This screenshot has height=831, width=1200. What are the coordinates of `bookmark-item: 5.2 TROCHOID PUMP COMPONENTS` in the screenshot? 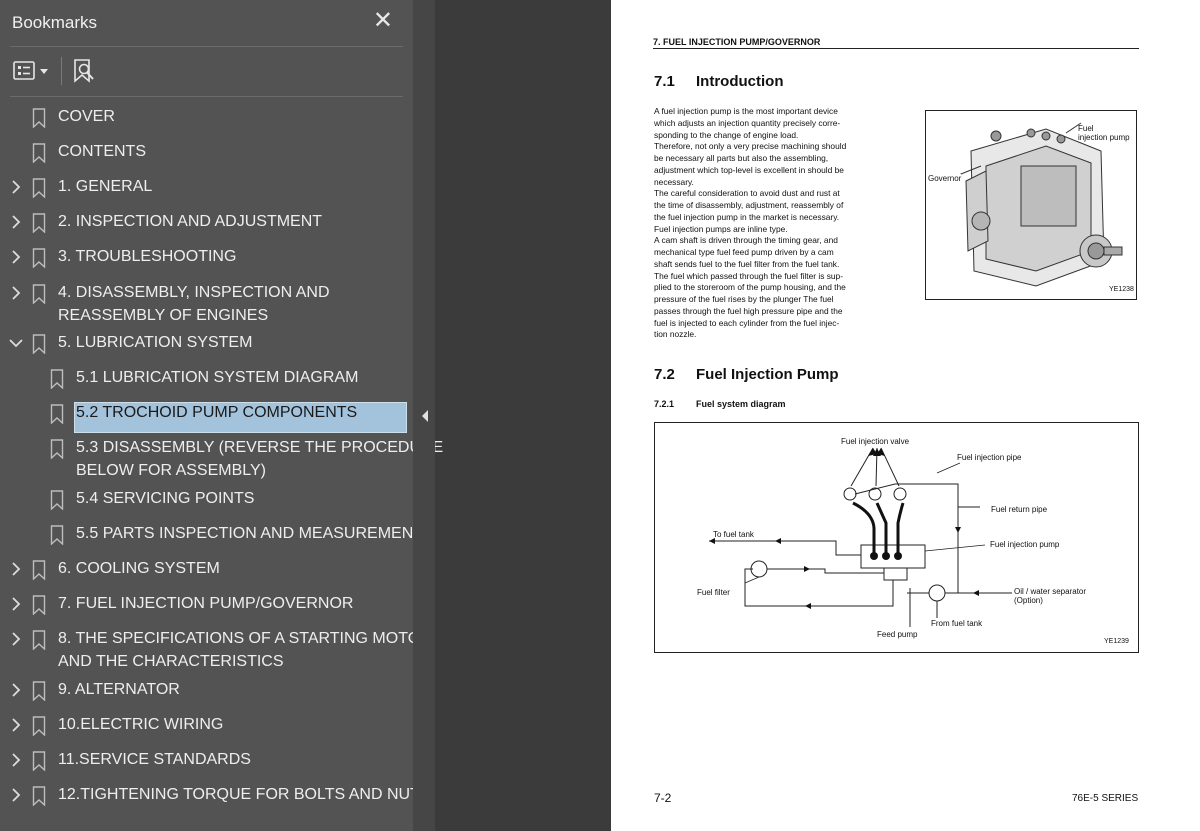 It's located at (206, 413).